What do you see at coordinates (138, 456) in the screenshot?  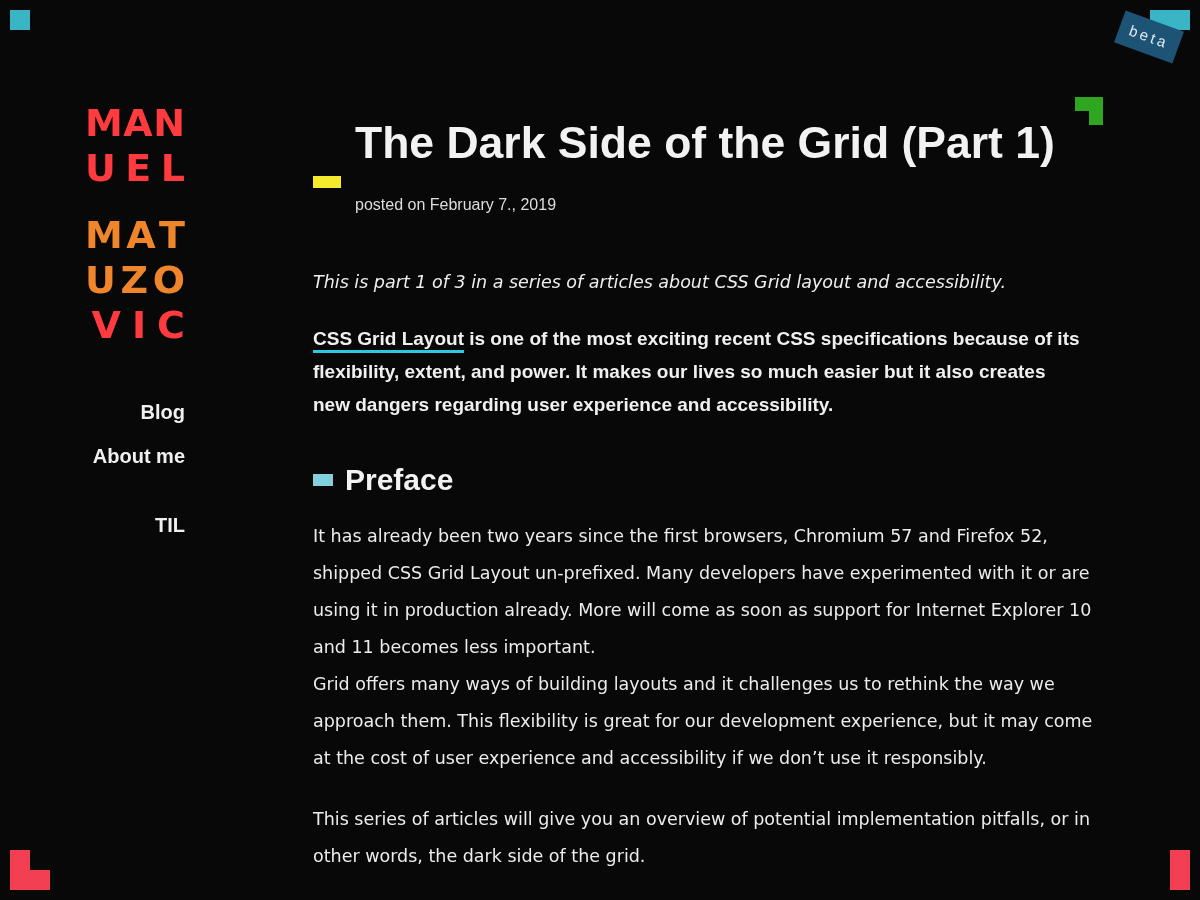 I see `nav-link: About me` at bounding box center [138, 456].